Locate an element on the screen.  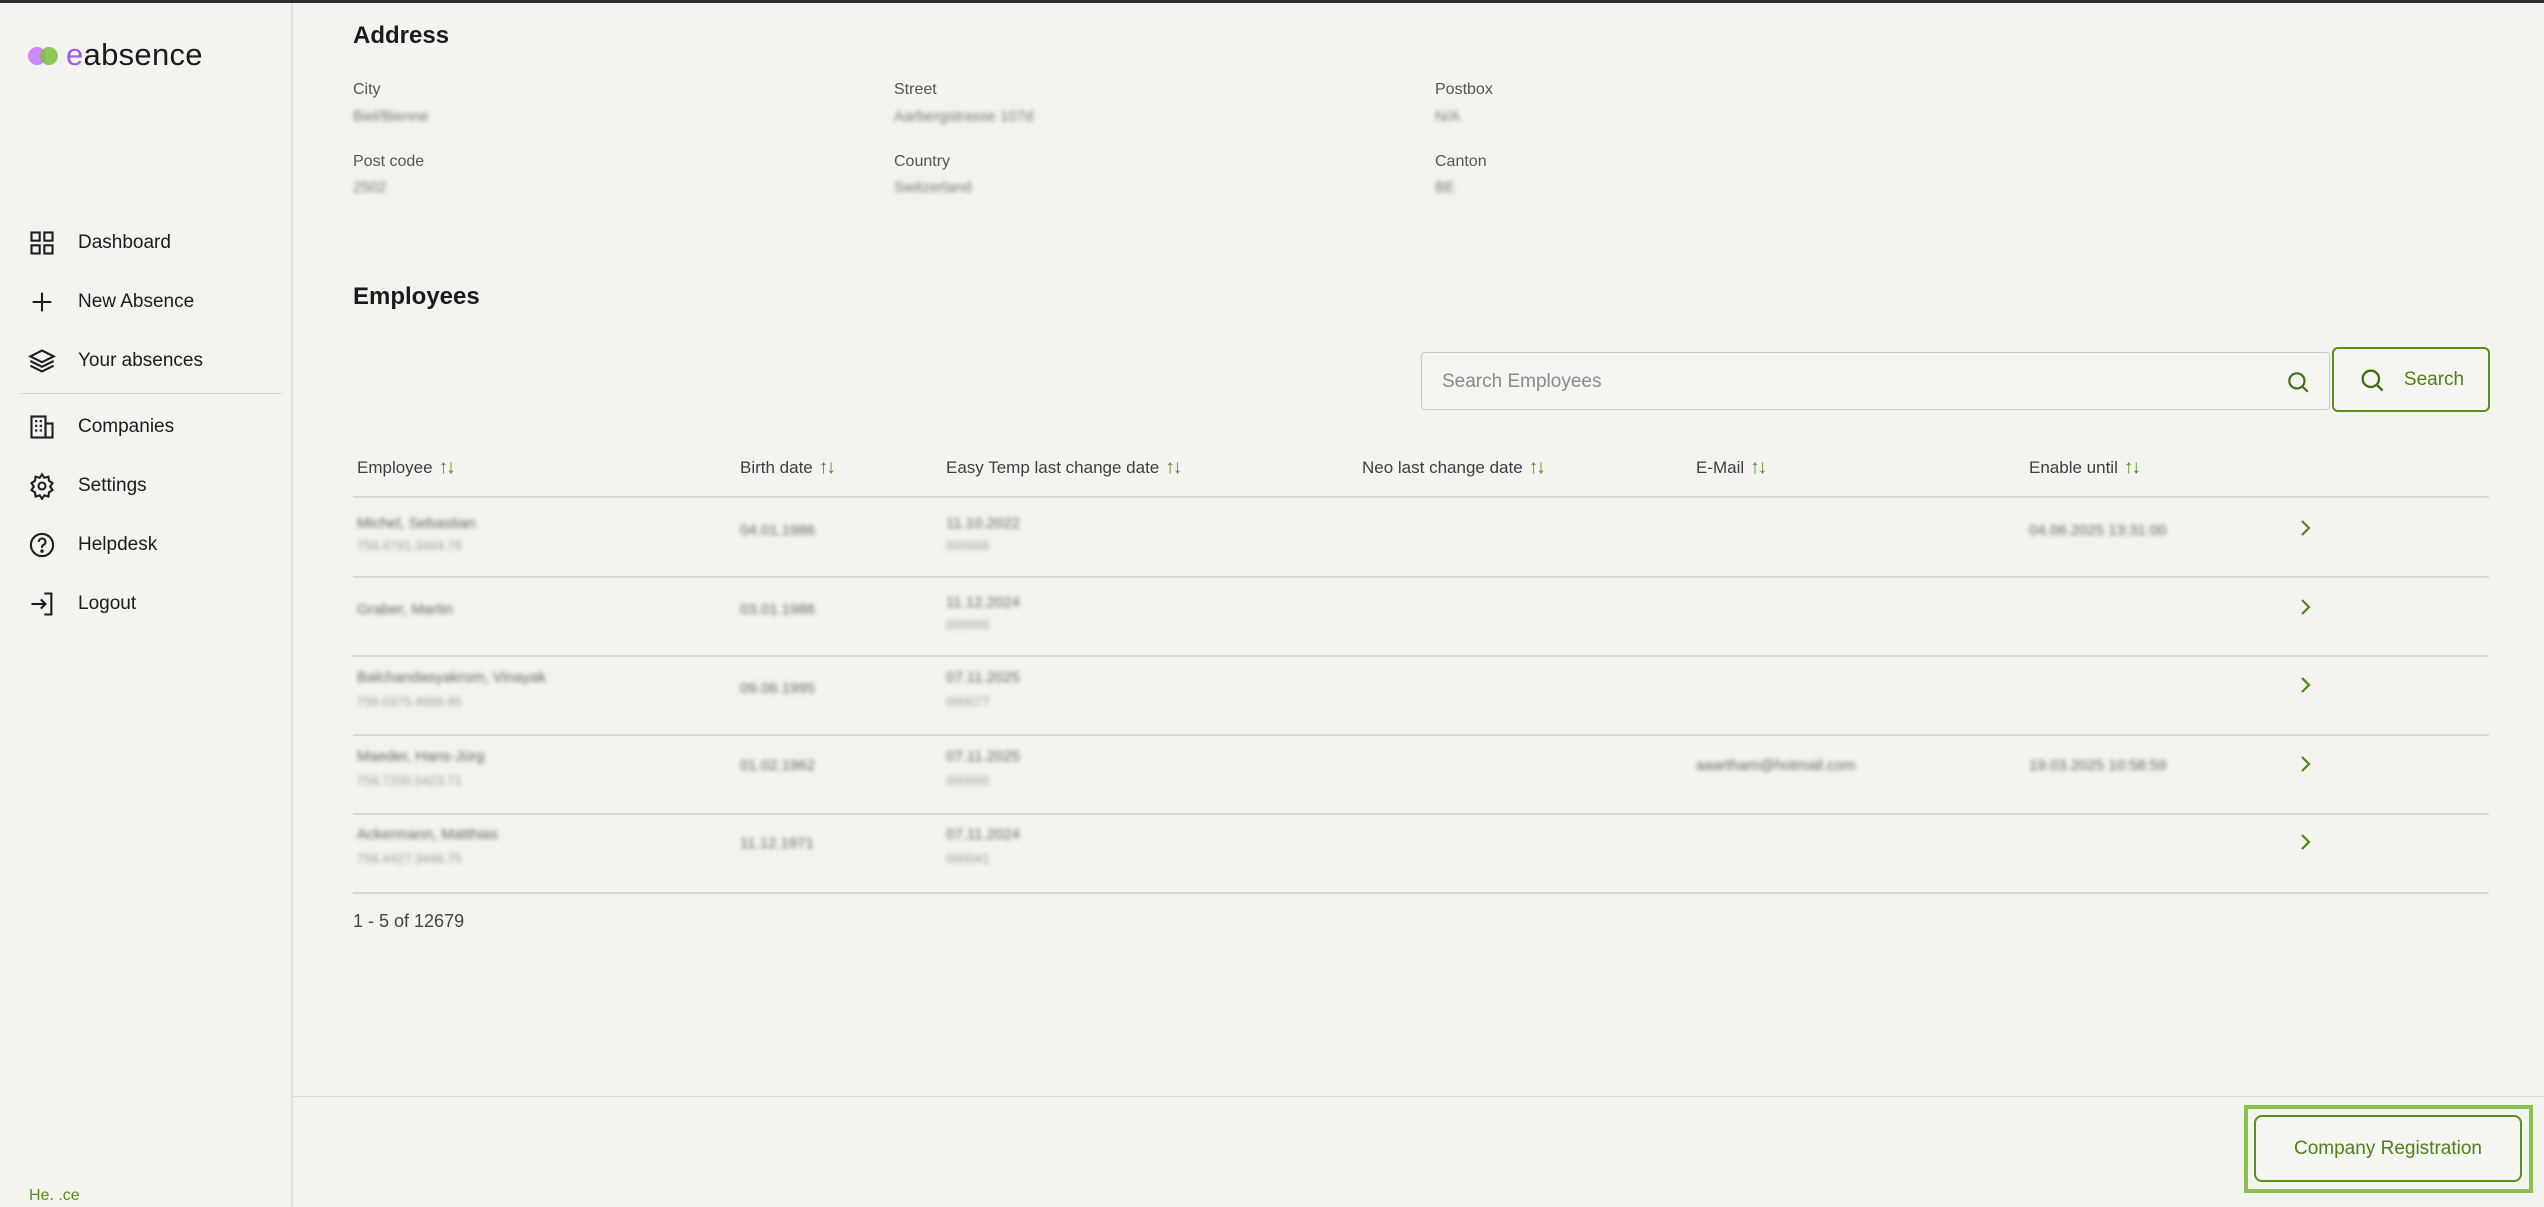
employee-ssn: 756.7200.0423.71 is located at coordinates (409, 780).